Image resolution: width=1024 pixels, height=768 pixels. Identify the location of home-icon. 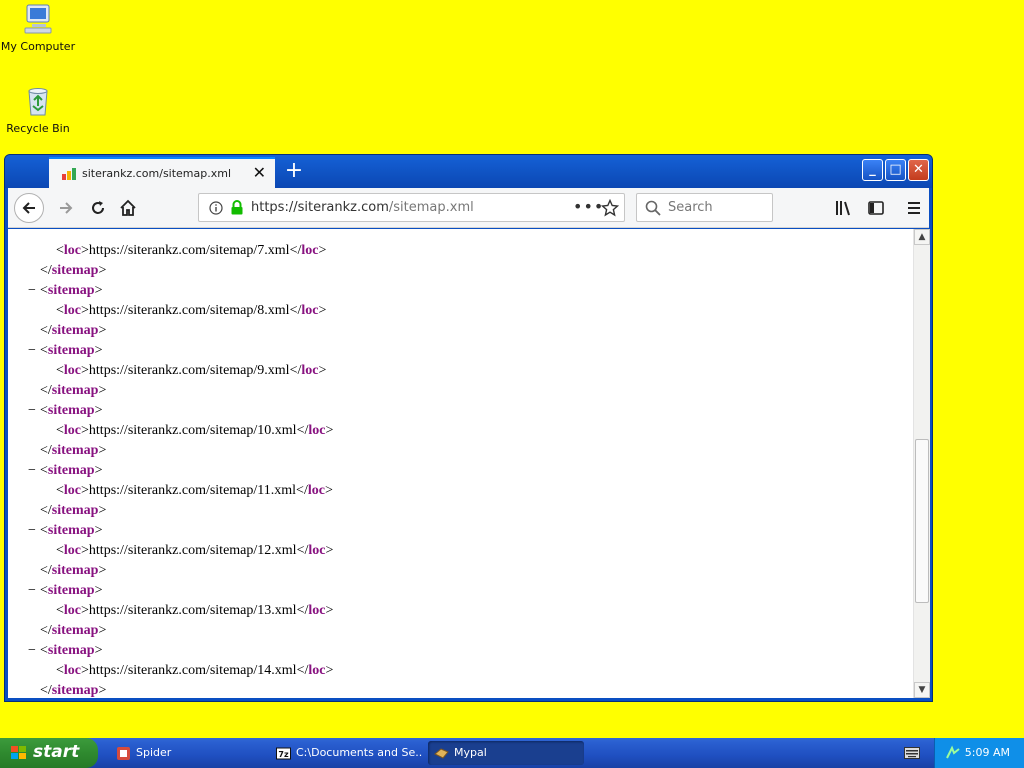
(128, 207).